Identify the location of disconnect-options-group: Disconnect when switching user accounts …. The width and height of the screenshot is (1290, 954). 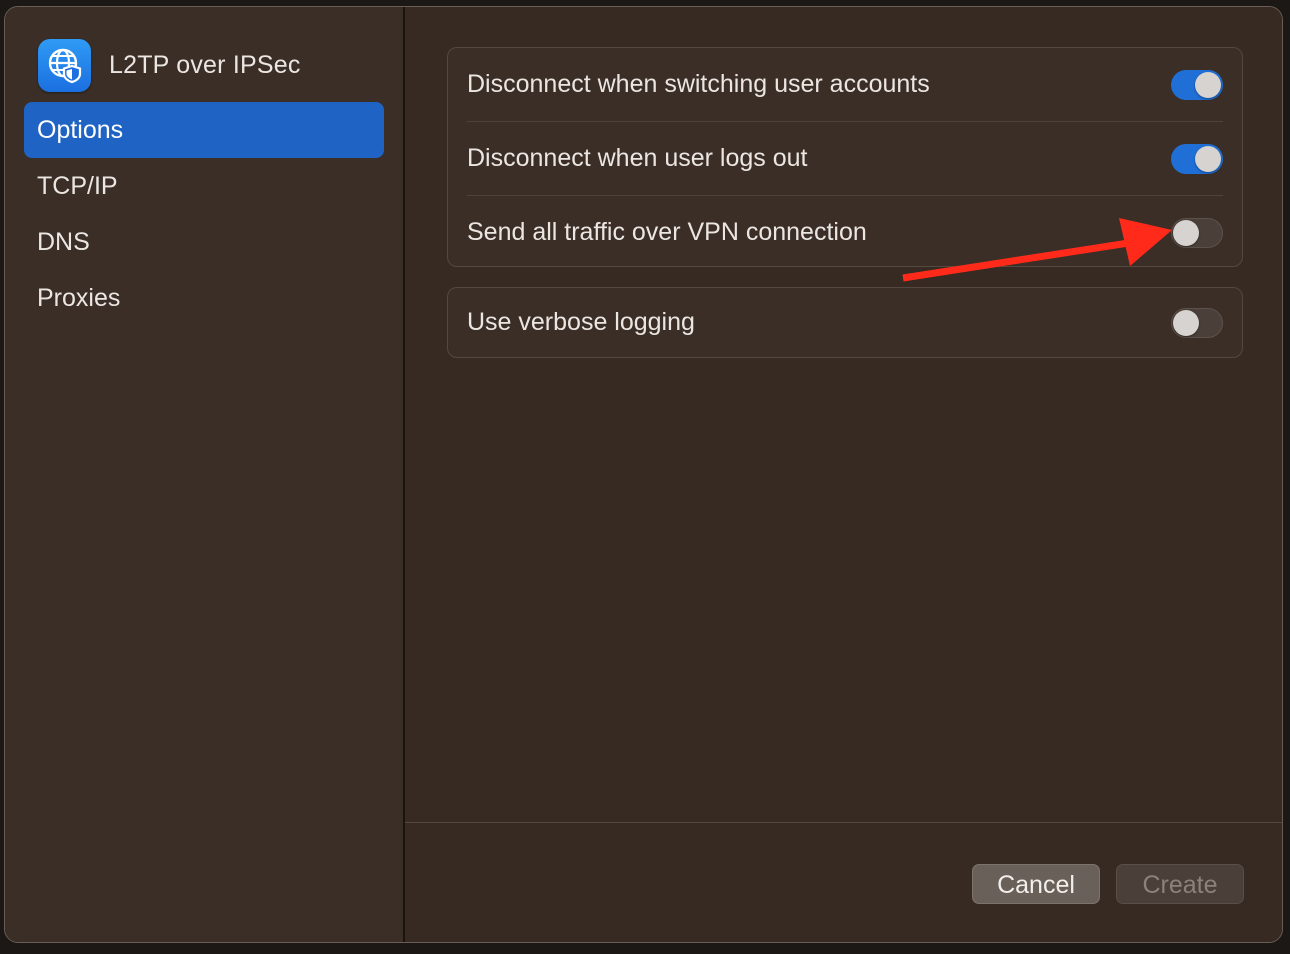
(845, 157).